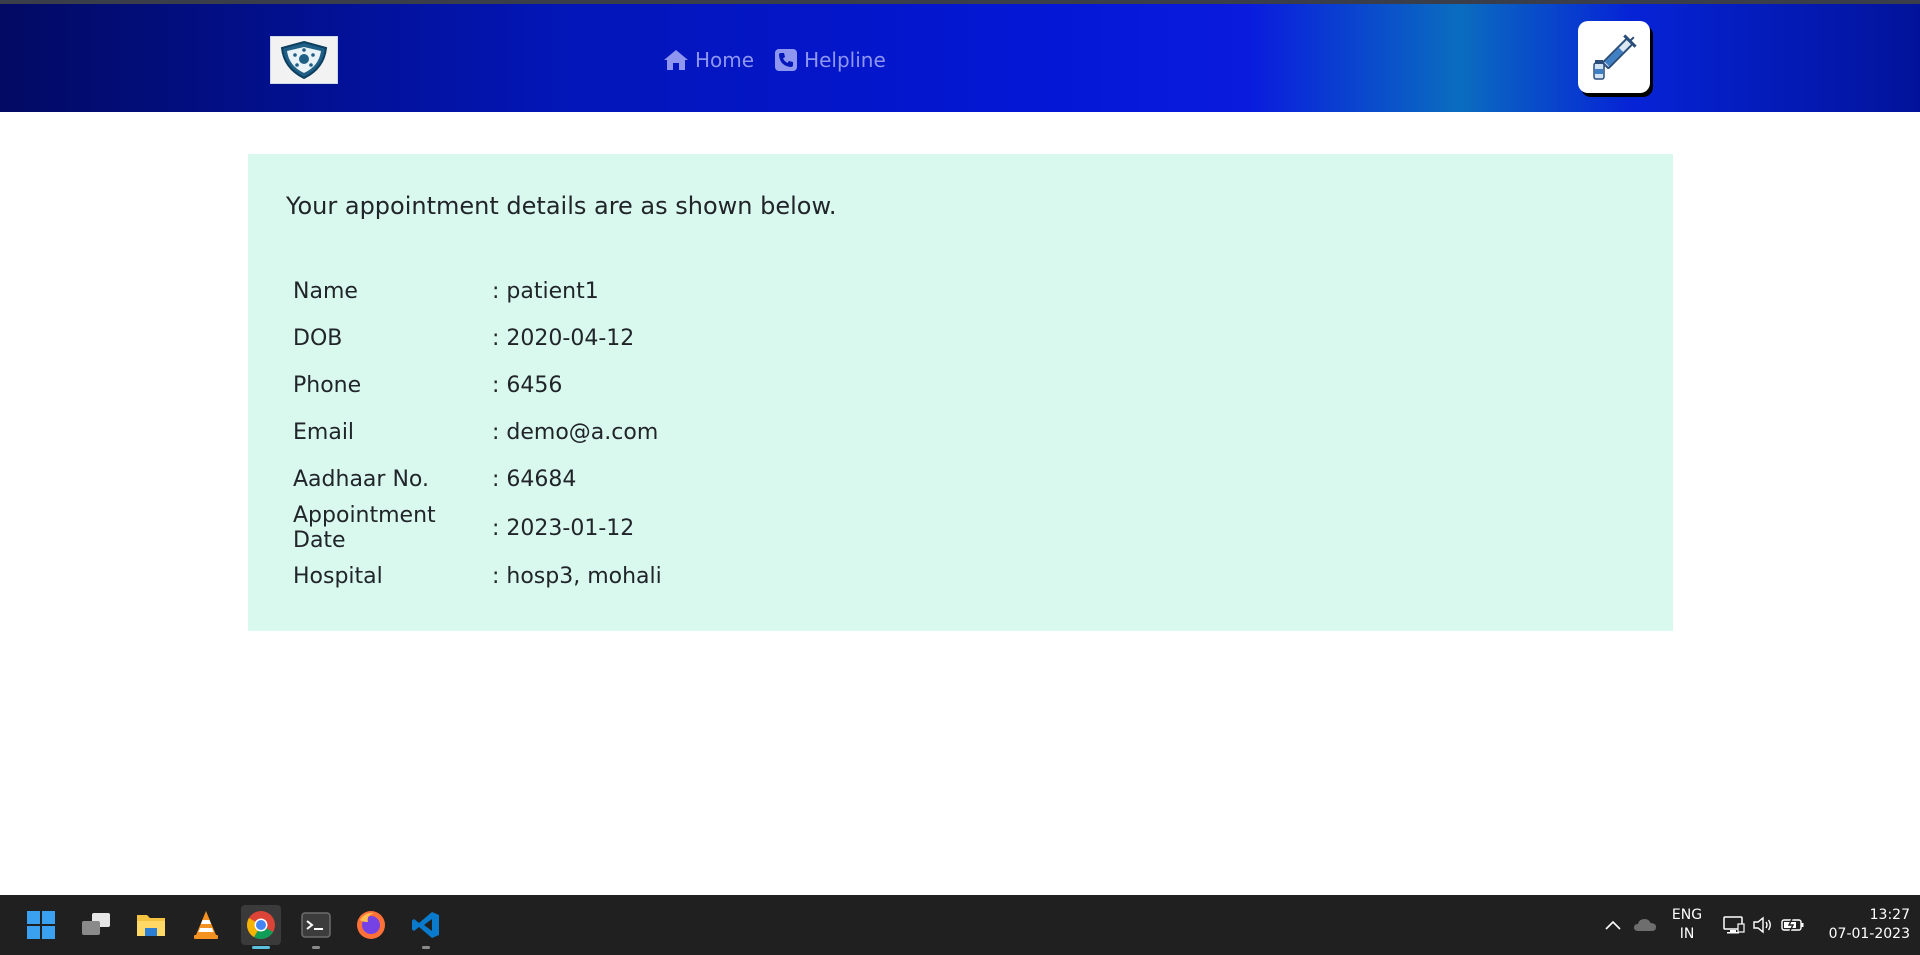 The image size is (1920, 955). What do you see at coordinates (338, 576) in the screenshot?
I see `detail-label: Hospital` at bounding box center [338, 576].